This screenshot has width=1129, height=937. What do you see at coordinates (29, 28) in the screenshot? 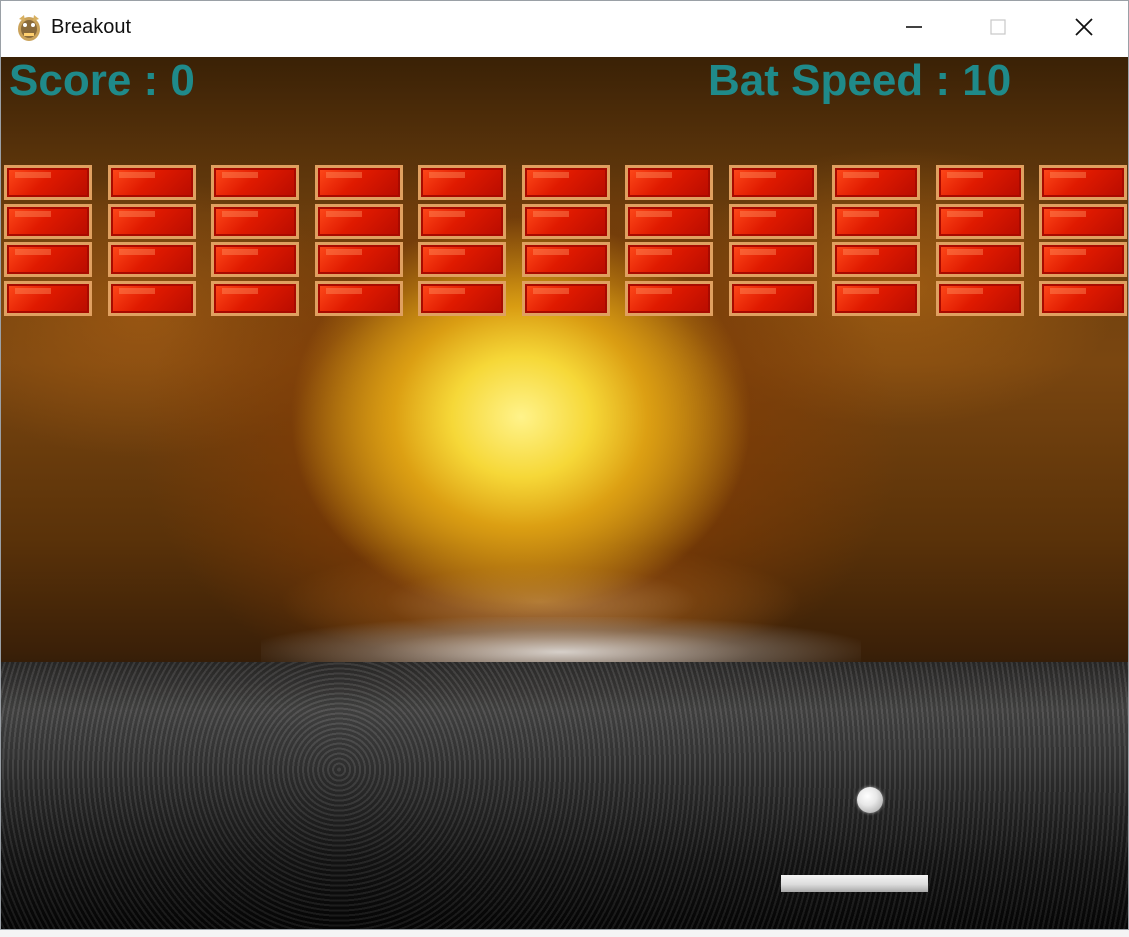
I see `pygame-snake-icon` at bounding box center [29, 28].